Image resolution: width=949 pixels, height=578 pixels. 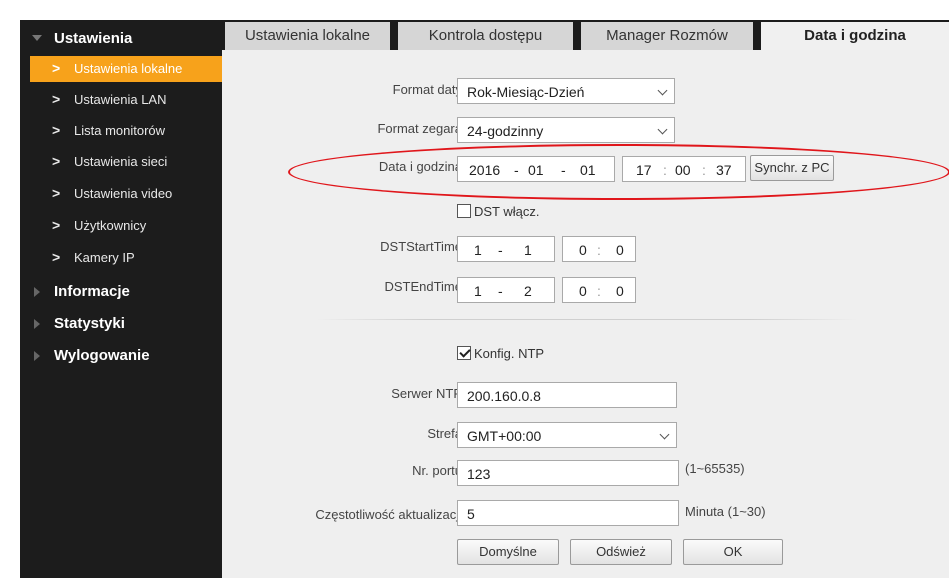 What do you see at coordinates (104, 257) in the screenshot?
I see `sidebar-item-label: Kamery IP` at bounding box center [104, 257].